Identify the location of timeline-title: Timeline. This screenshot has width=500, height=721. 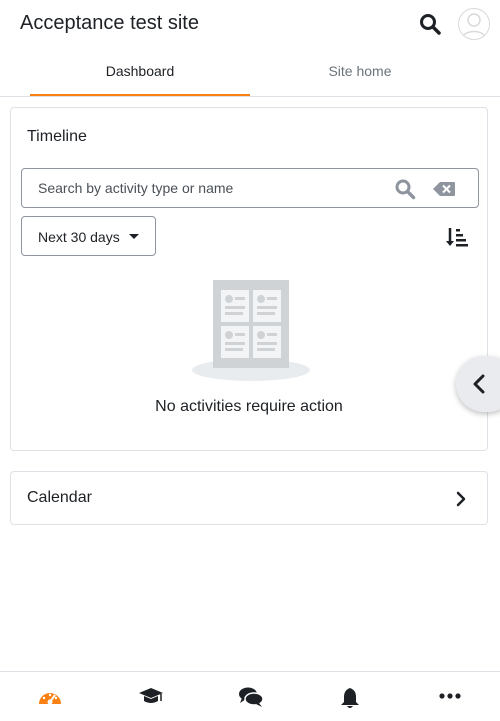
(57, 136).